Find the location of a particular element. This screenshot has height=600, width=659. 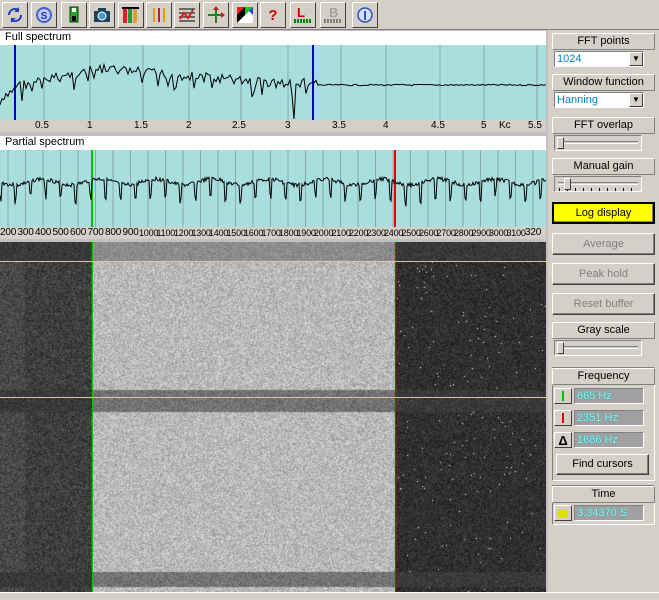

tick-label: 2700 is located at coordinates (446, 233).